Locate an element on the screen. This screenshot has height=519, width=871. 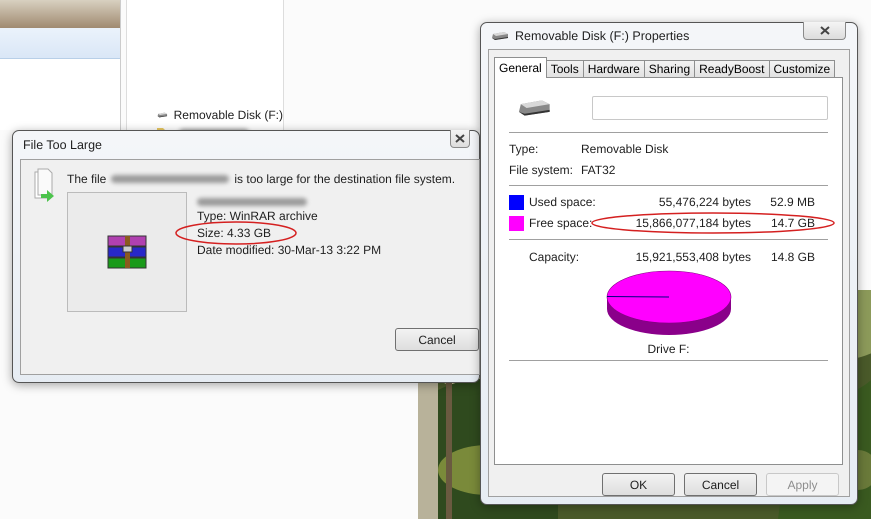
chart-caption: Drive F: is located at coordinates (669, 349).